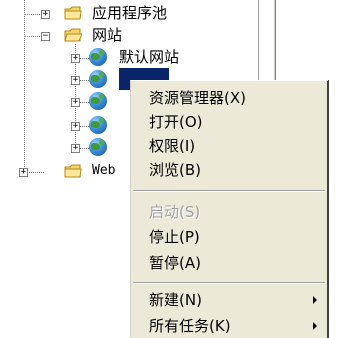 The image size is (338, 338). Describe the element at coordinates (45, 14) in the screenshot. I see `expand-toggle-app-pools: +` at that location.